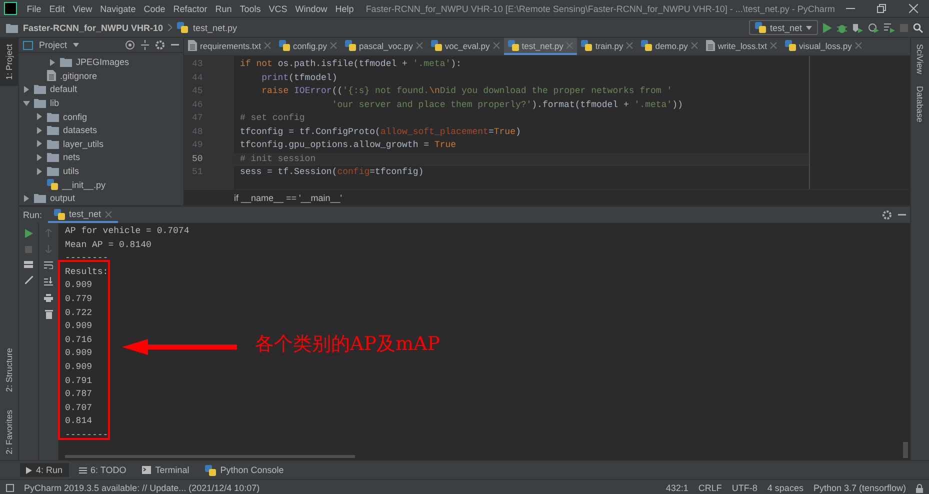 The width and height of the screenshot is (929, 494). What do you see at coordinates (873, 27) in the screenshot?
I see `profile-icon` at bounding box center [873, 27].